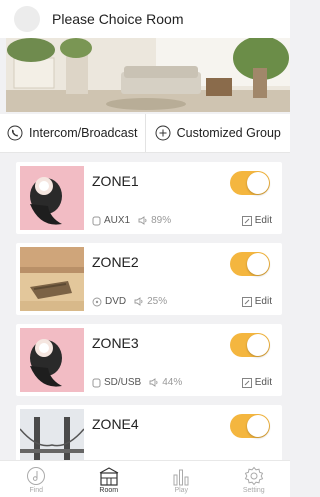 The width and height of the screenshot is (320, 497). Describe the element at coordinates (36, 490) in the screenshot. I see `tab-label: Find` at that location.